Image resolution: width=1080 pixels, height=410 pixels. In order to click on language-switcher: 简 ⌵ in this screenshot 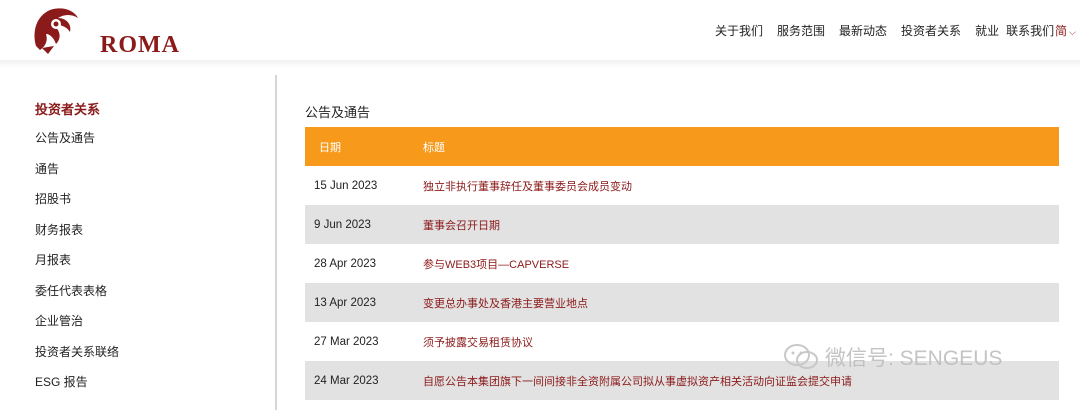, I will do `click(1065, 30)`.